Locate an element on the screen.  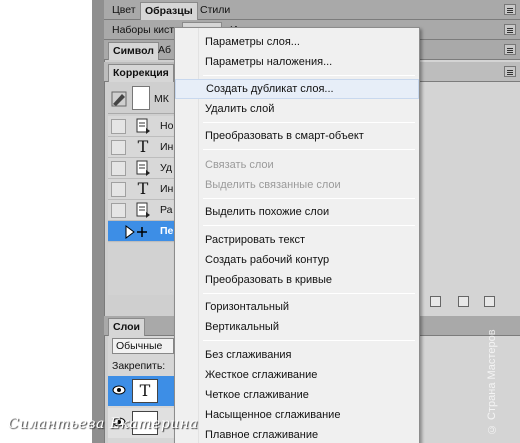
menu-item-antialias-crisp: Четкое сглаживание is located at coordinates (297, 395).